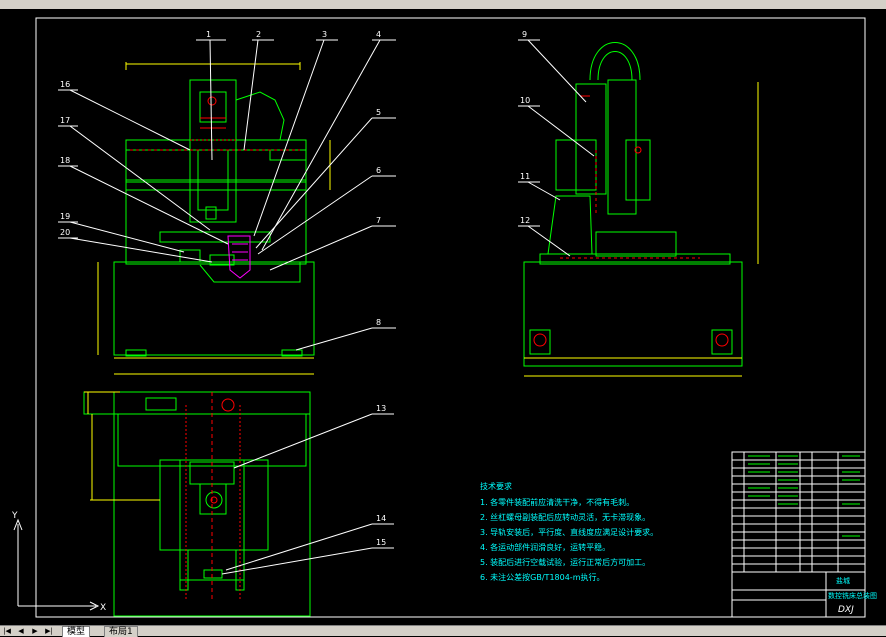 Image resolution: width=886 pixels, height=637 pixels. Describe the element at coordinates (378, 170) in the screenshot. I see `balloon-6: 6` at that location.